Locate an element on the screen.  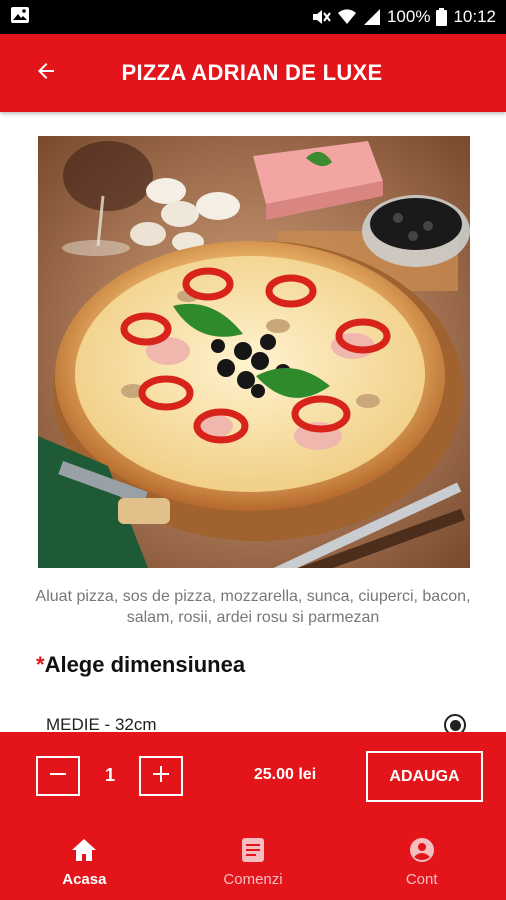
back-button is located at coordinates (46, 73).